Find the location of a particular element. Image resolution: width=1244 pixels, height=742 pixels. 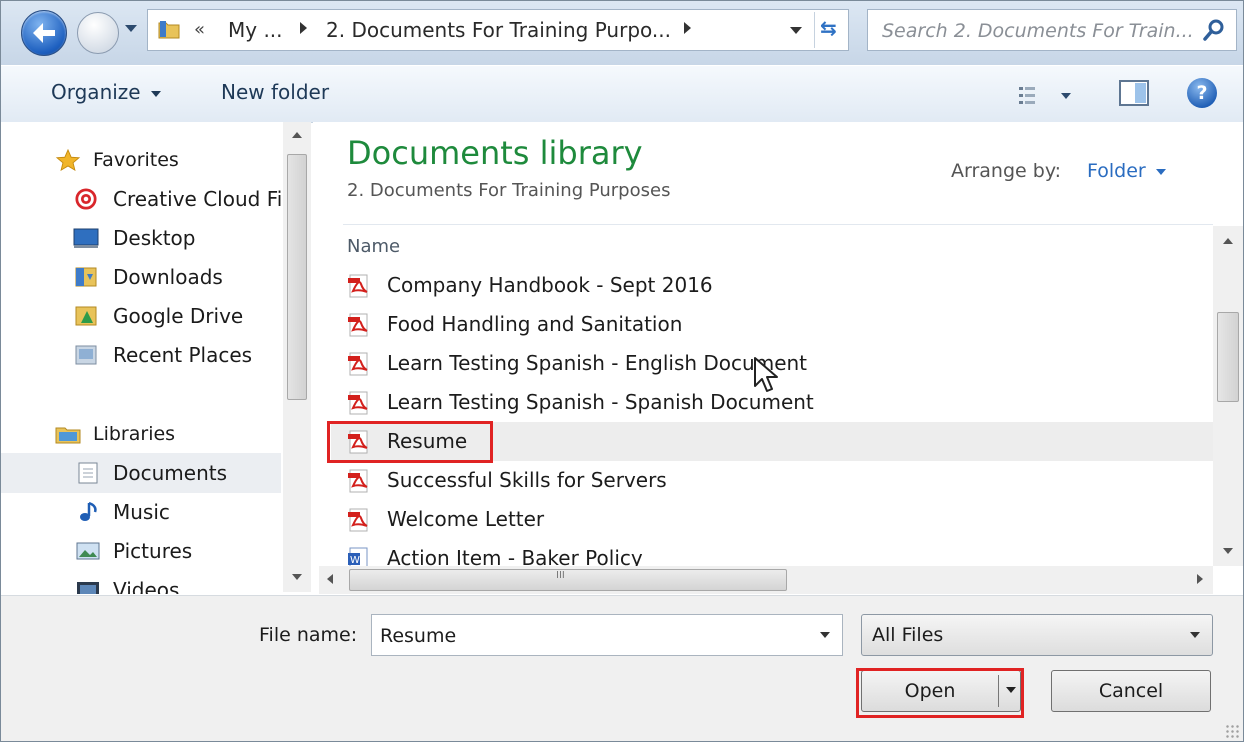

file-row: Company Handbook - Sept 2016 is located at coordinates (772, 285).